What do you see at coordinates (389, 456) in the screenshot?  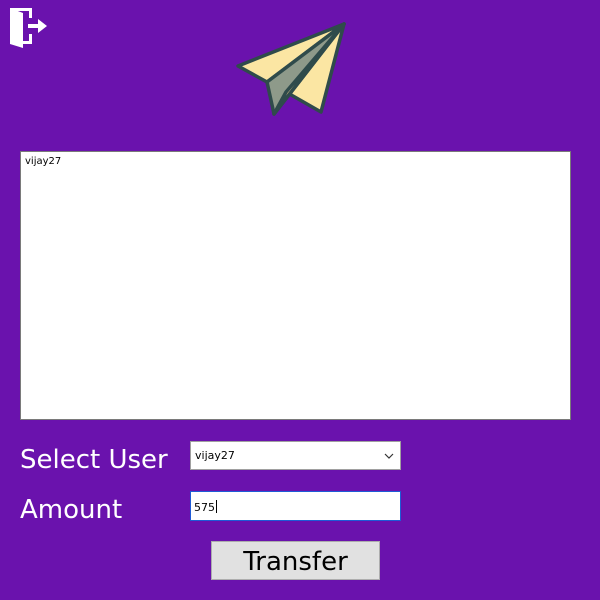 I see `chevron-down-icon` at bounding box center [389, 456].